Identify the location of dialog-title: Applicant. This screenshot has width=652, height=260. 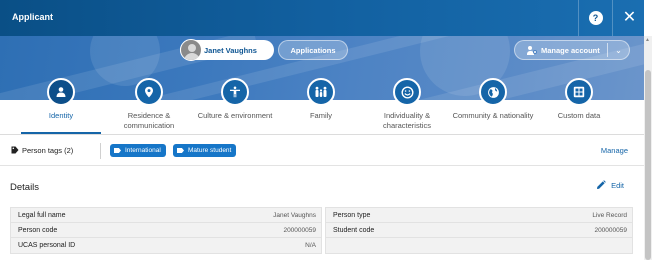
(33, 17).